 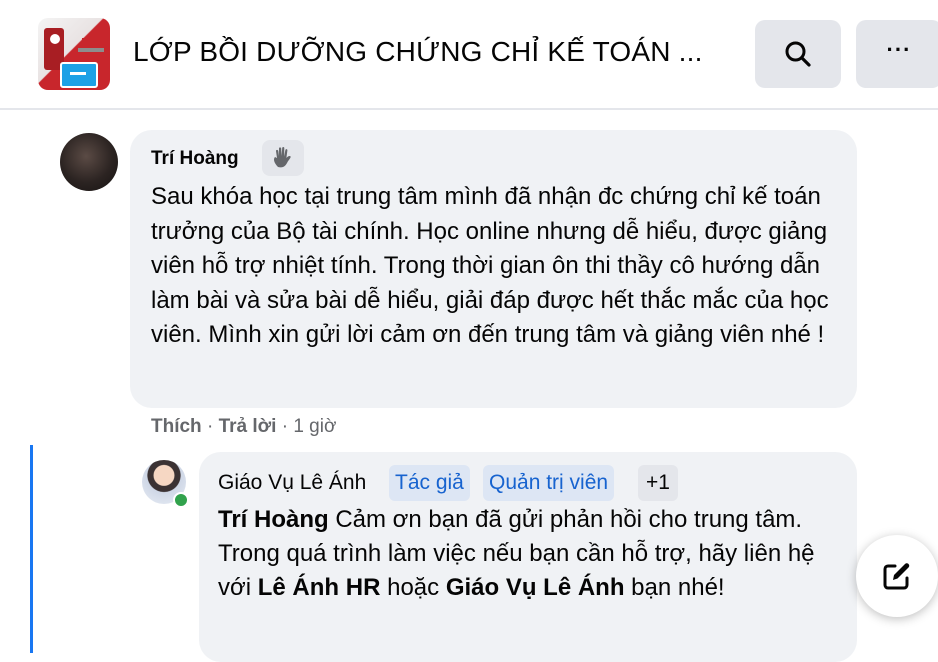 I want to click on comment-actions: Thích · Trả lời · 1 giờ, so click(x=243, y=427).